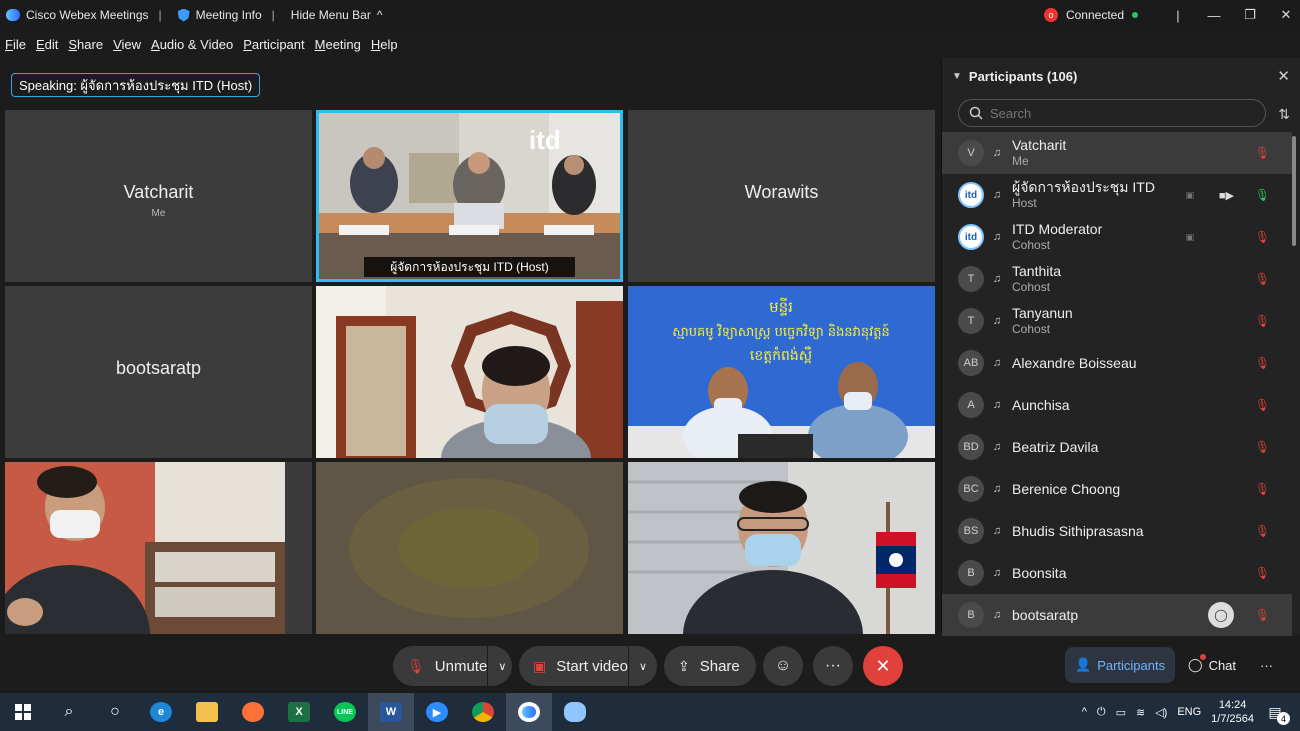 The height and width of the screenshot is (731, 1300). I want to click on video-tile-worawits: Worawits, so click(781, 196).